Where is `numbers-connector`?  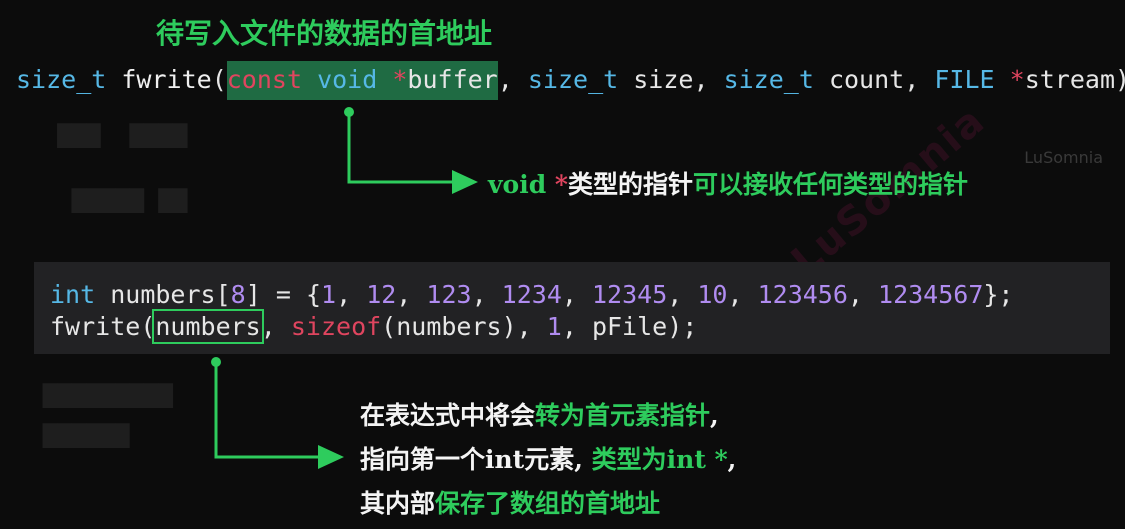
numbers-connector is located at coordinates (277, 413).